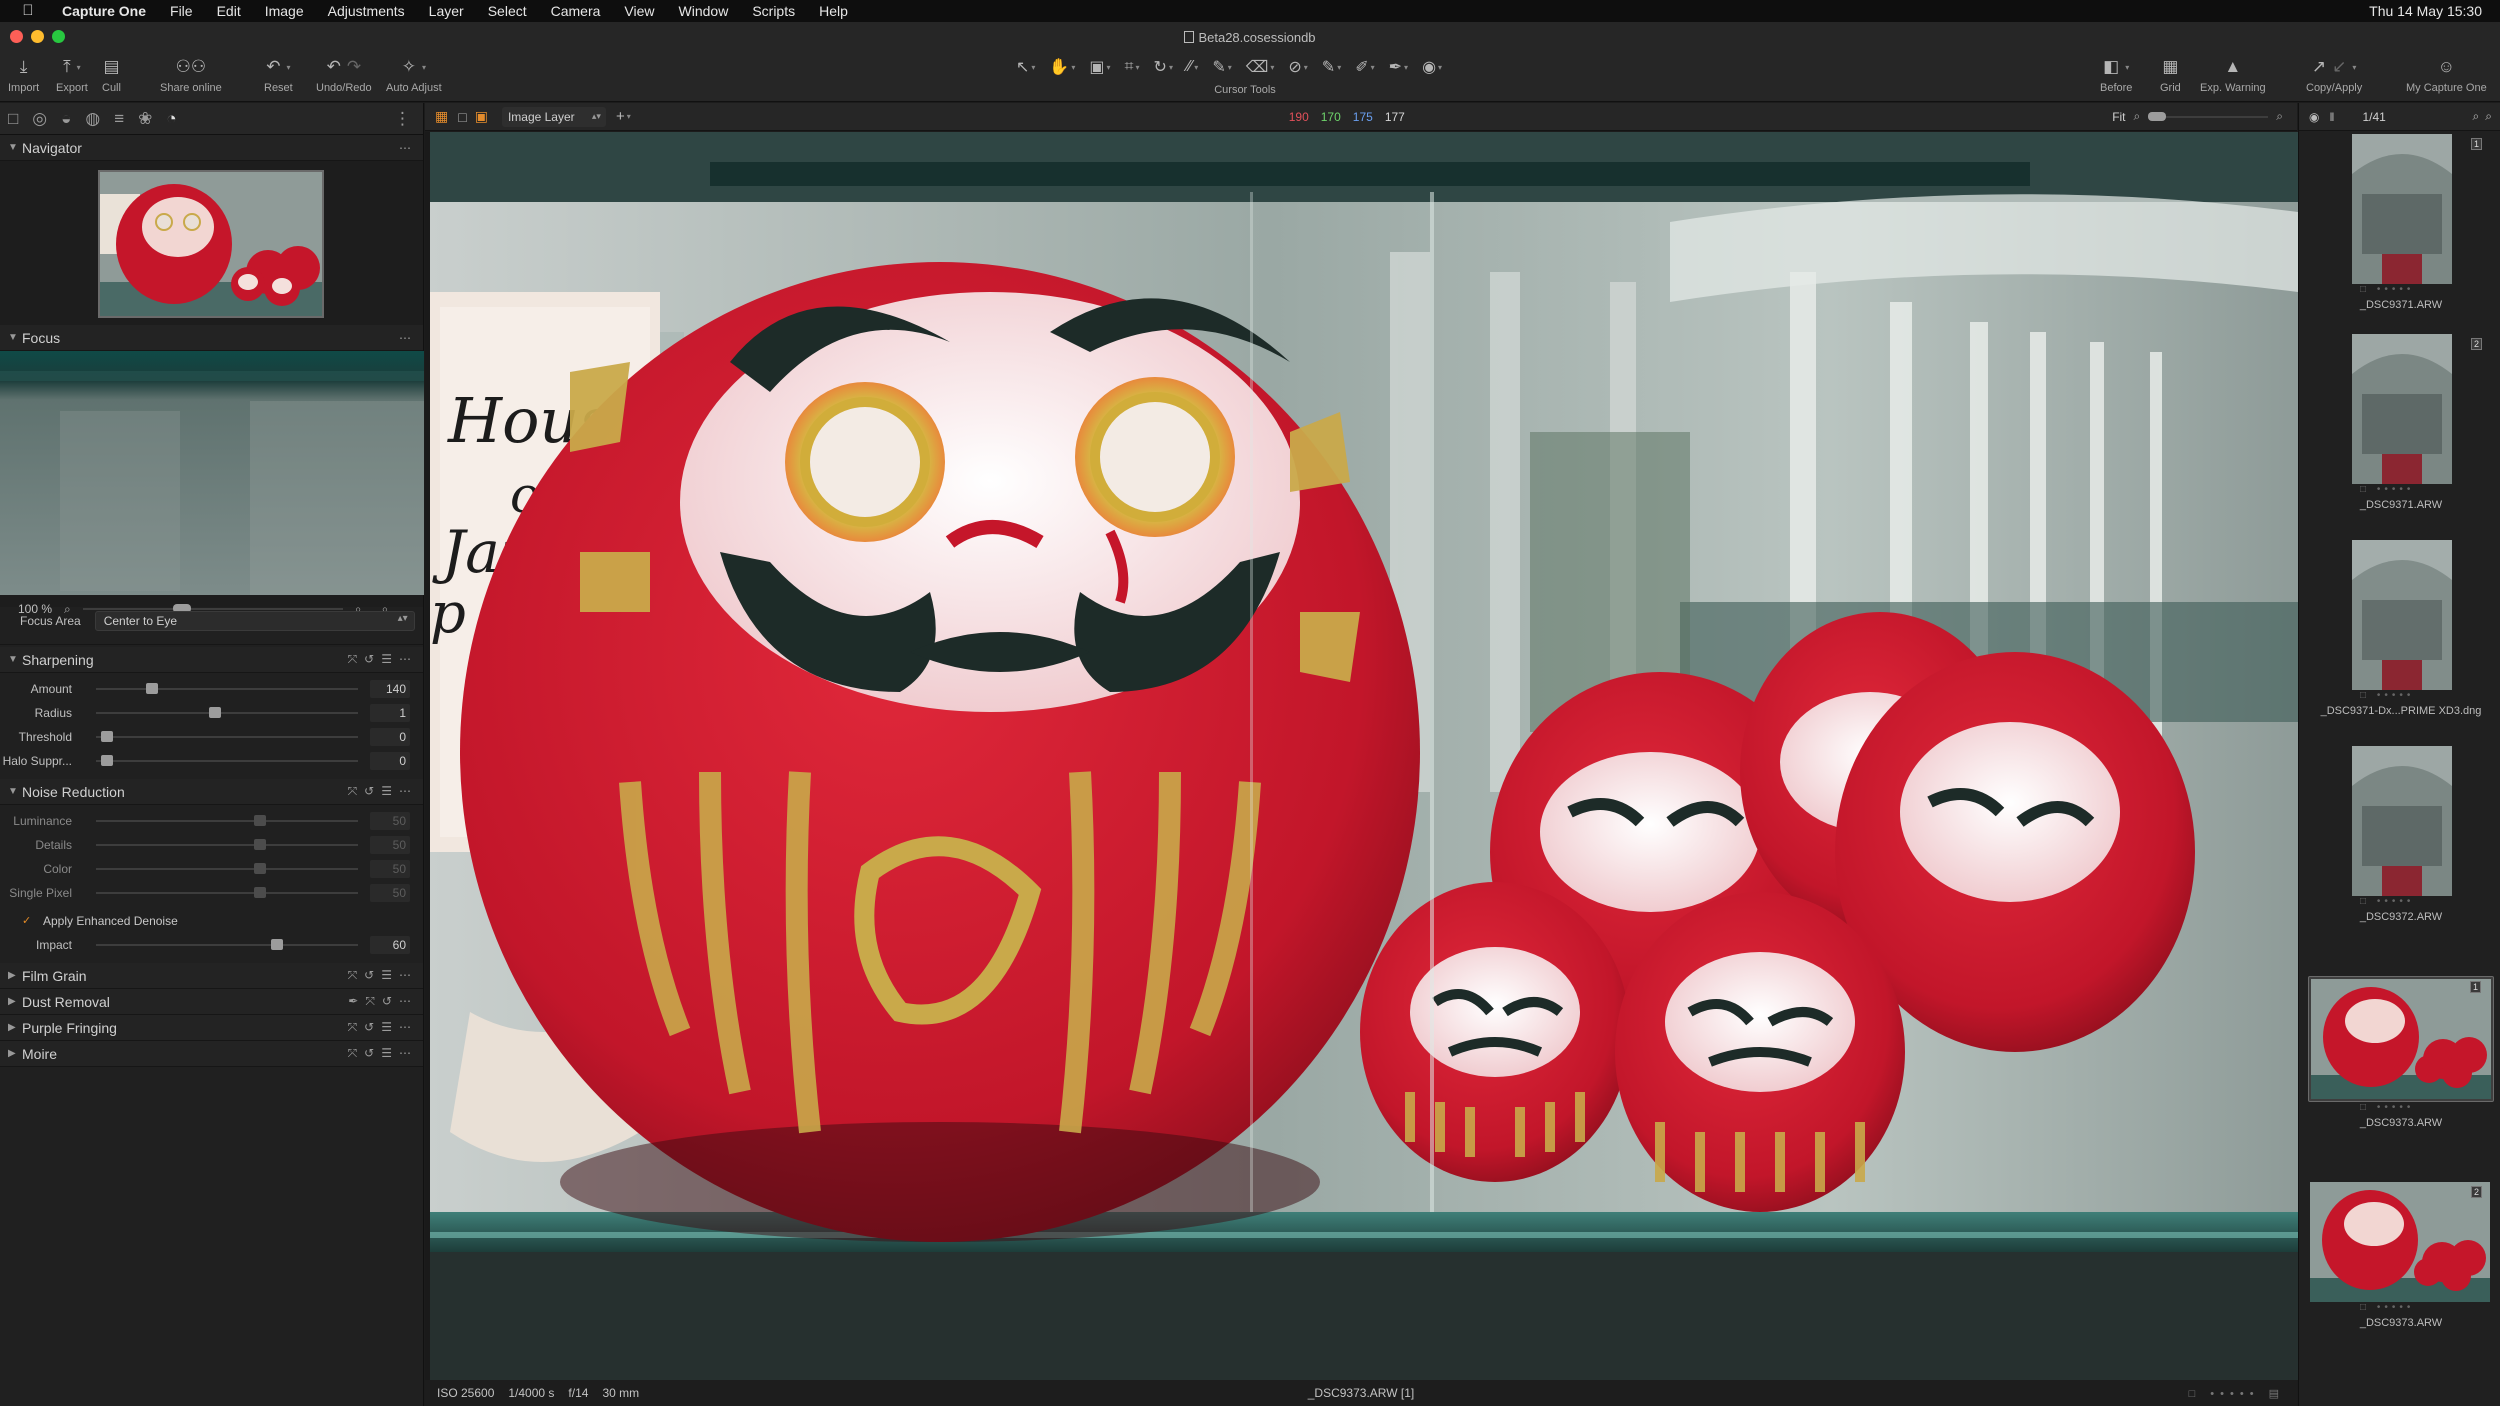 Image resolution: width=2500 pixels, height=1406 pixels. I want to click on auto-adjust-button: ✧ ▾ Auto Adjust, so click(414, 75).